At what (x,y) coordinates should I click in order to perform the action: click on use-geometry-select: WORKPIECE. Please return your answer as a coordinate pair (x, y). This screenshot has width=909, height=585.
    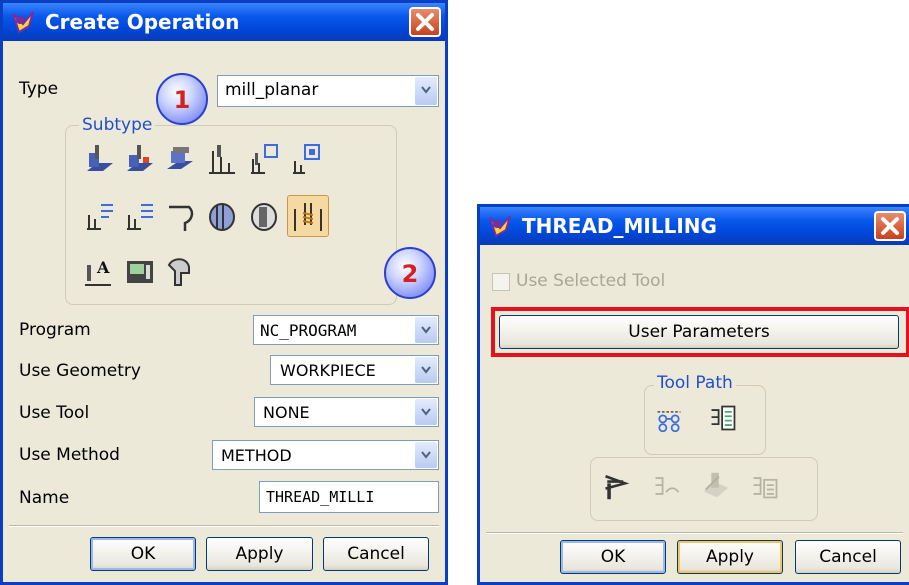
    Looking at the image, I should click on (354, 370).